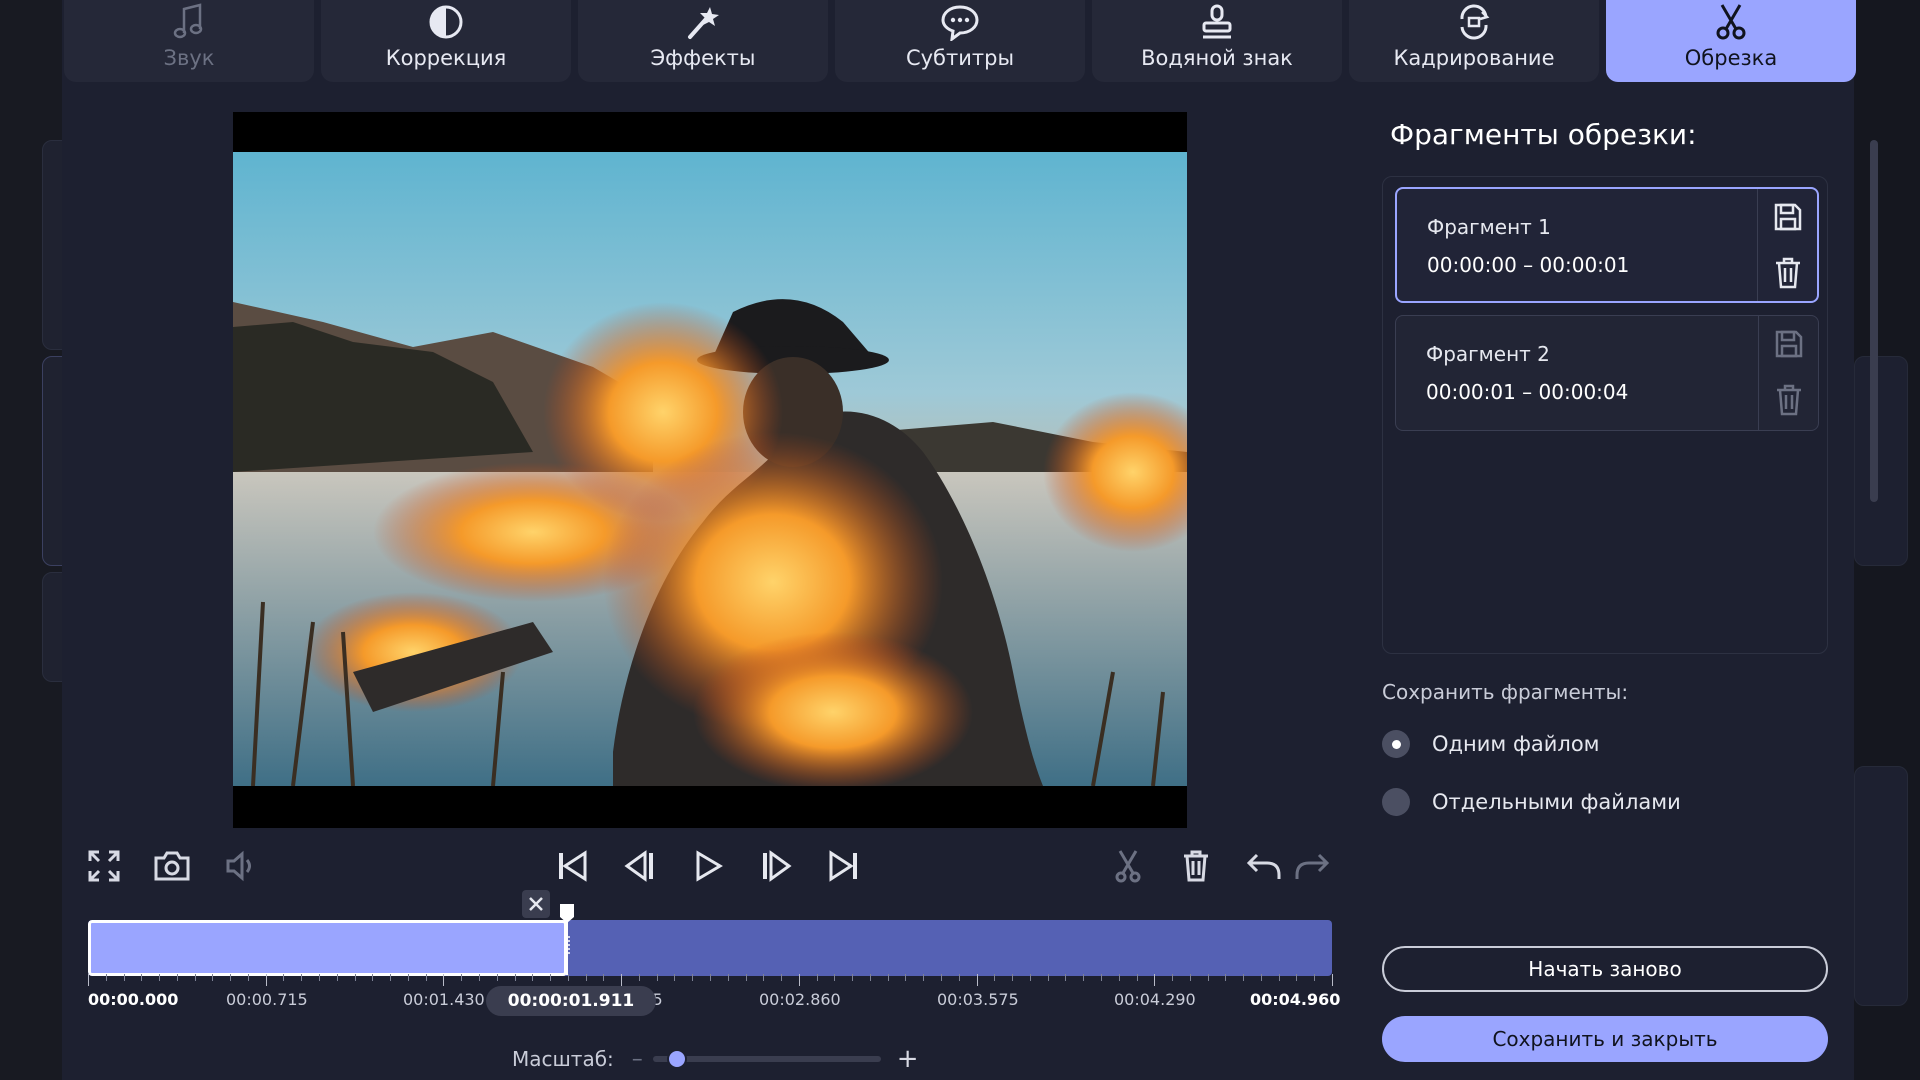  I want to click on tab-correction: Коррекция, so click(446, 41).